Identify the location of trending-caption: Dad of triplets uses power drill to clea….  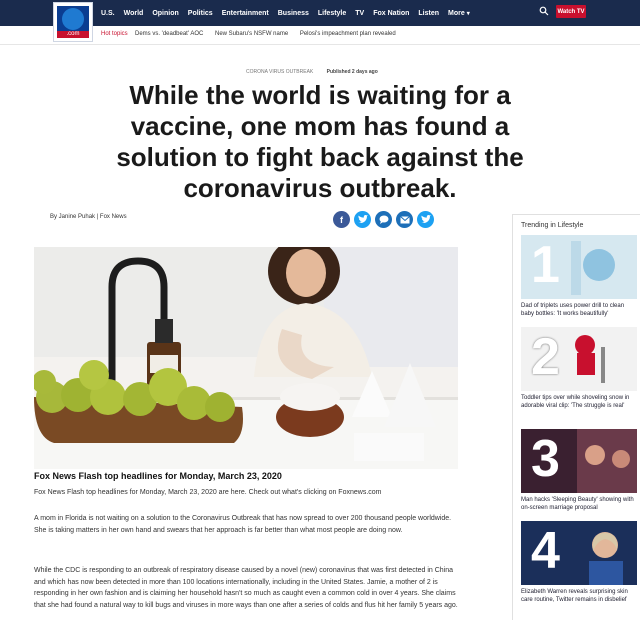
(579, 310).